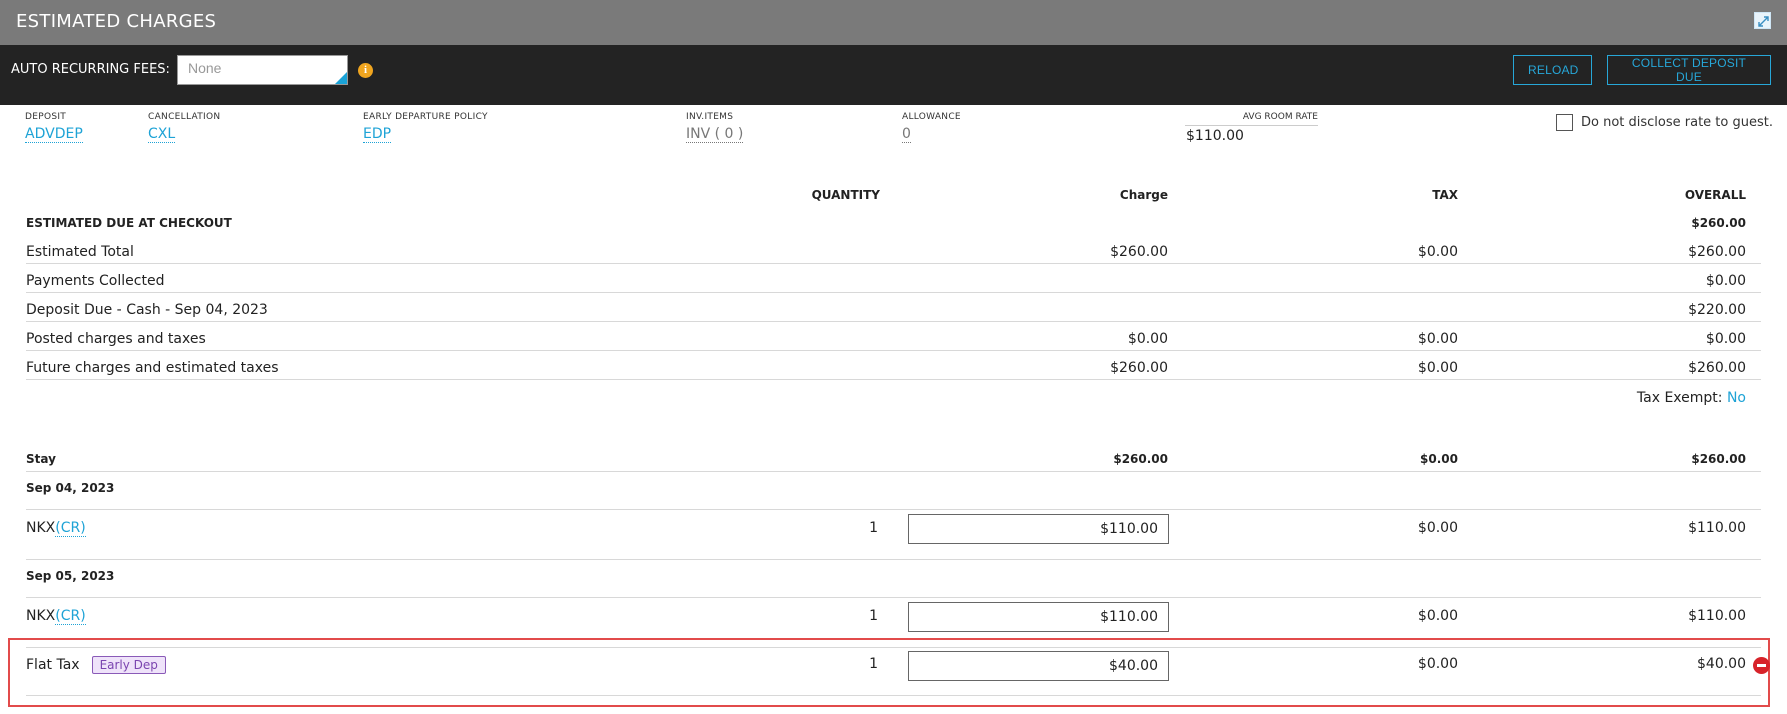  I want to click on policy-allowance: ALLOWANCE 0, so click(931, 127).